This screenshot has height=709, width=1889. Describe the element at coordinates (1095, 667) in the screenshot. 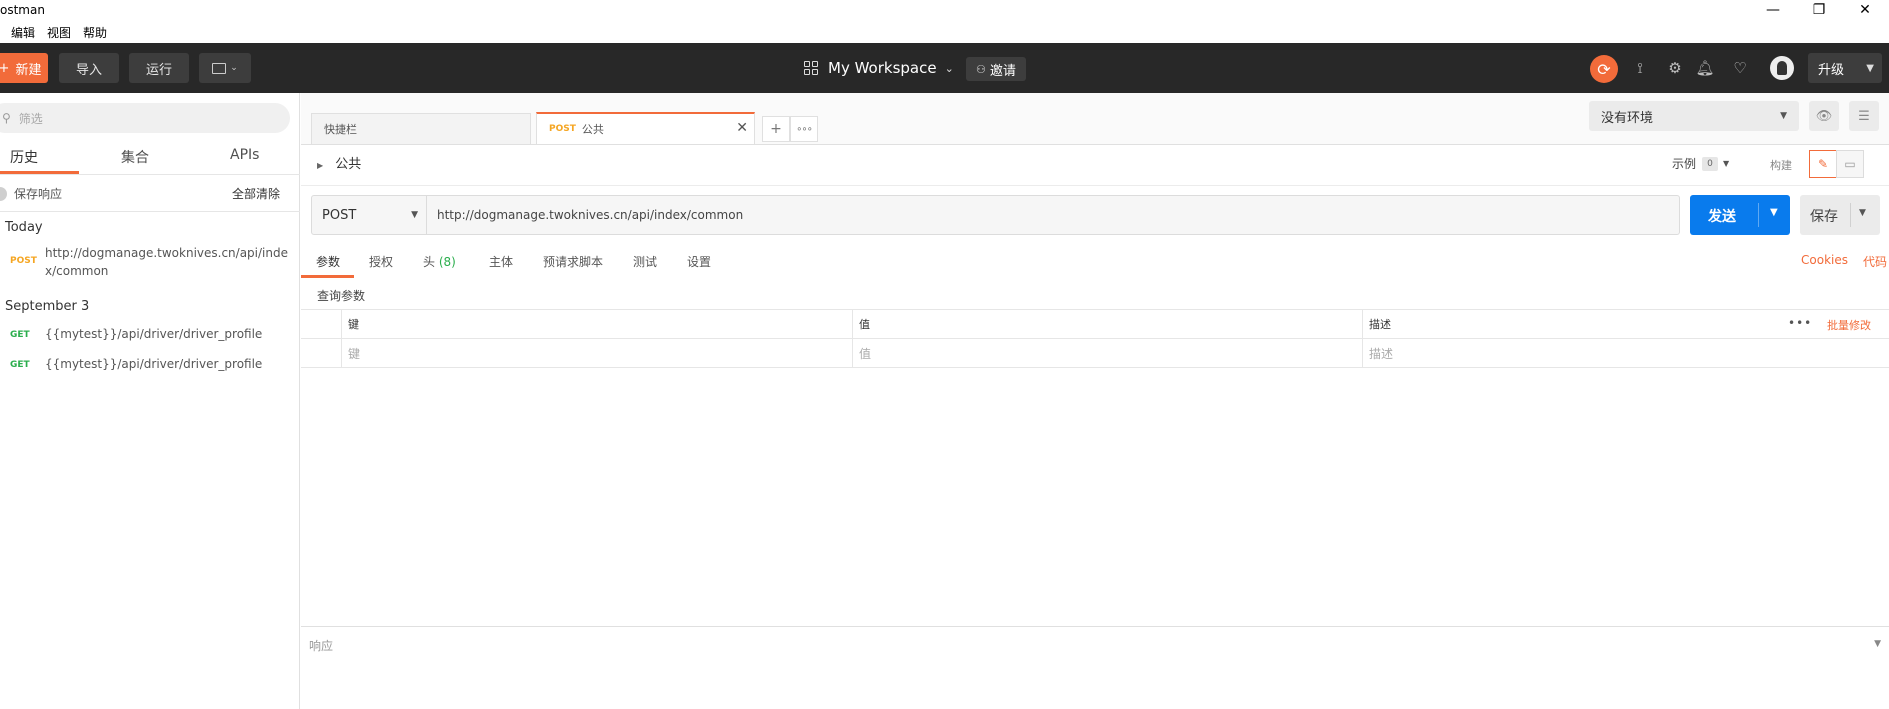

I see `response-panel: 响应 ▼` at that location.